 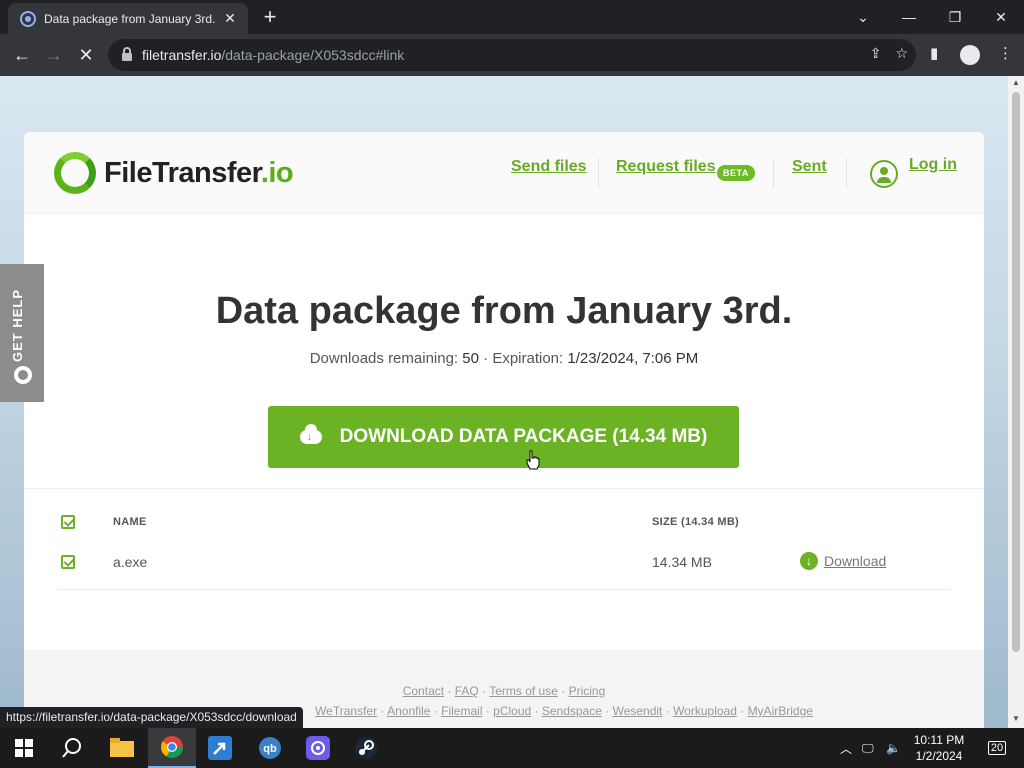 I want to click on footer-link: Workupload, so click(x=705, y=711).